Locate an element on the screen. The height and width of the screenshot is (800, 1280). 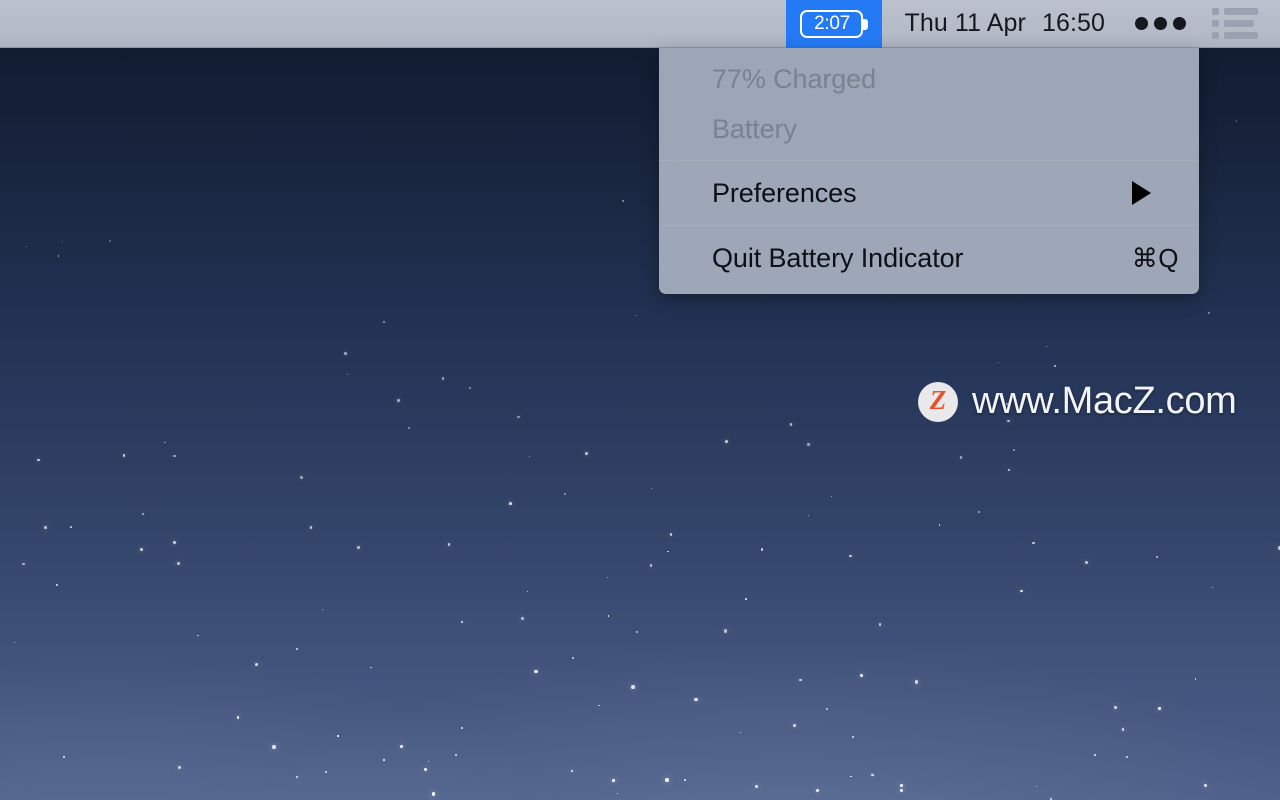
menu-item-quit: Quit Battery Indicator ⌘Q is located at coordinates (929, 258).